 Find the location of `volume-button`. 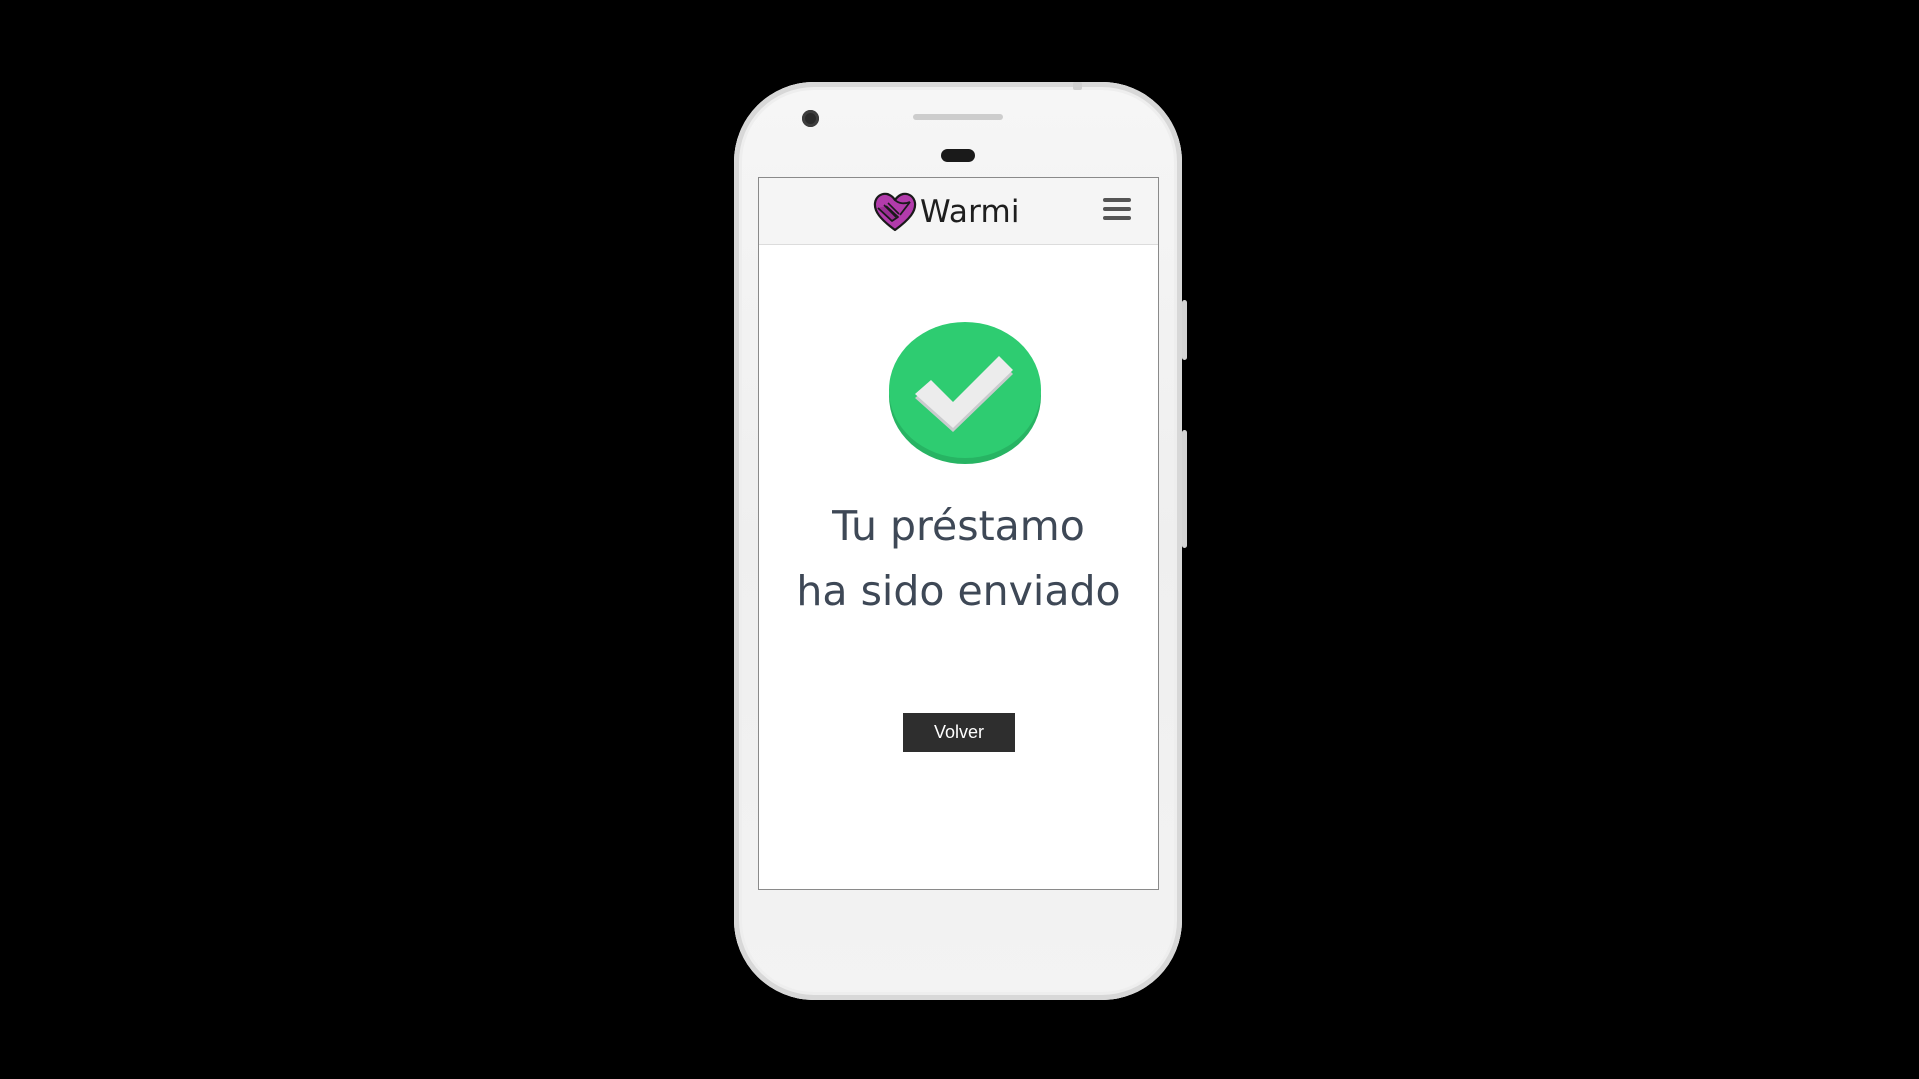

volume-button is located at coordinates (1184, 489).